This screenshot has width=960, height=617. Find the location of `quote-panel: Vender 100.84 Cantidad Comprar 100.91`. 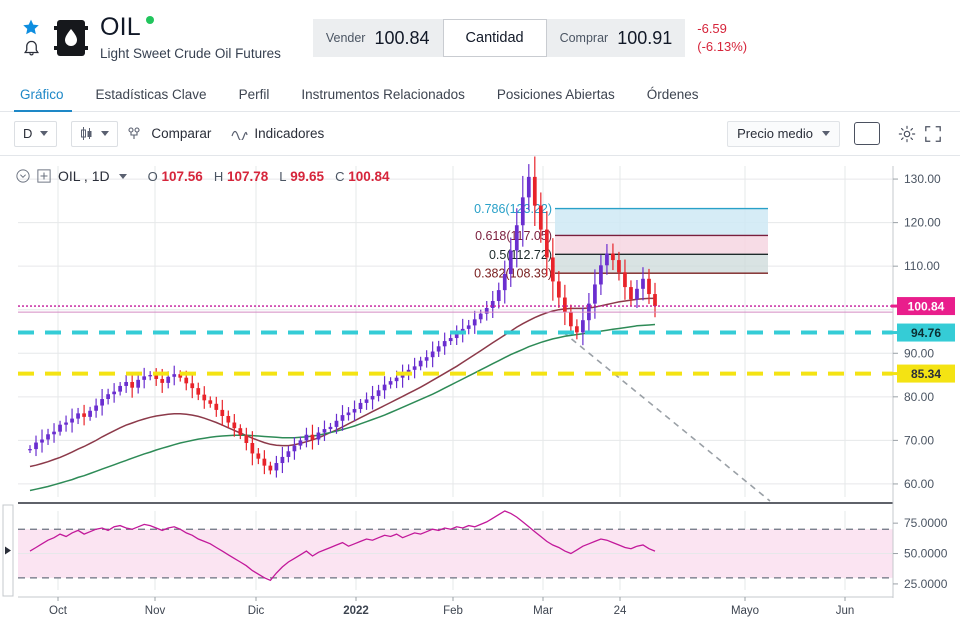

quote-panel: Vender 100.84 Cantidad Comprar 100.91 is located at coordinates (499, 38).